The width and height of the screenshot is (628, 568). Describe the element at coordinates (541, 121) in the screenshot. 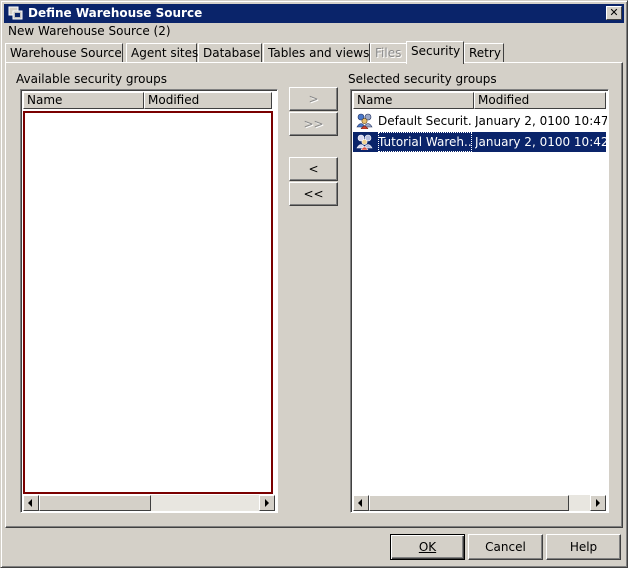

I see `group-modified: January 2, 0100 10:47:0` at that location.